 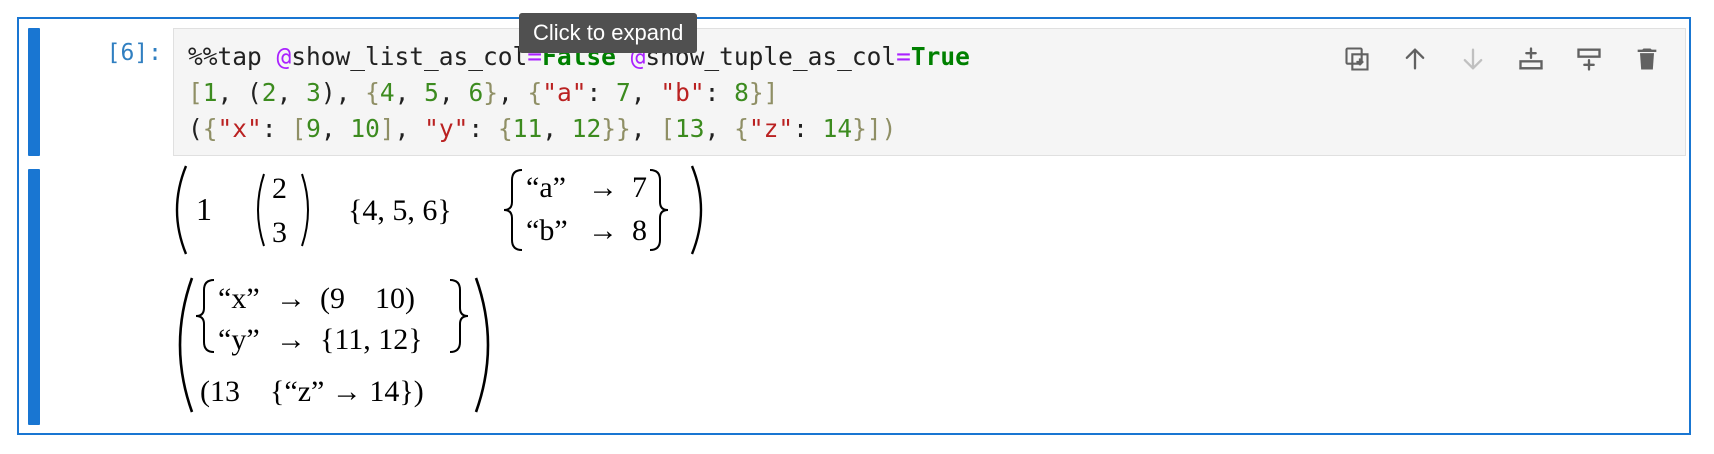 I want to click on code-token: "x", so click(x=239, y=128).